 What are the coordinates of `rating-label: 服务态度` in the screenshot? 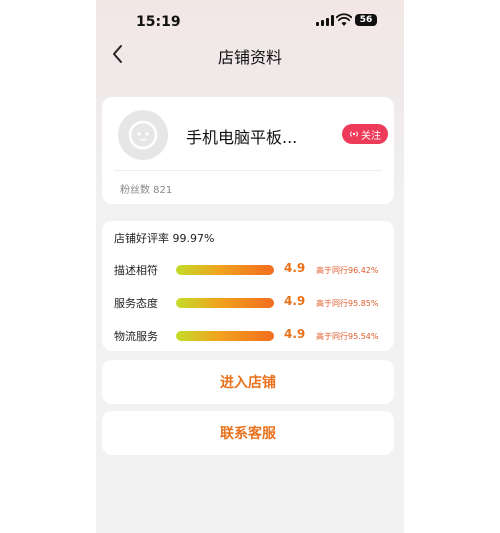 It's located at (136, 303).